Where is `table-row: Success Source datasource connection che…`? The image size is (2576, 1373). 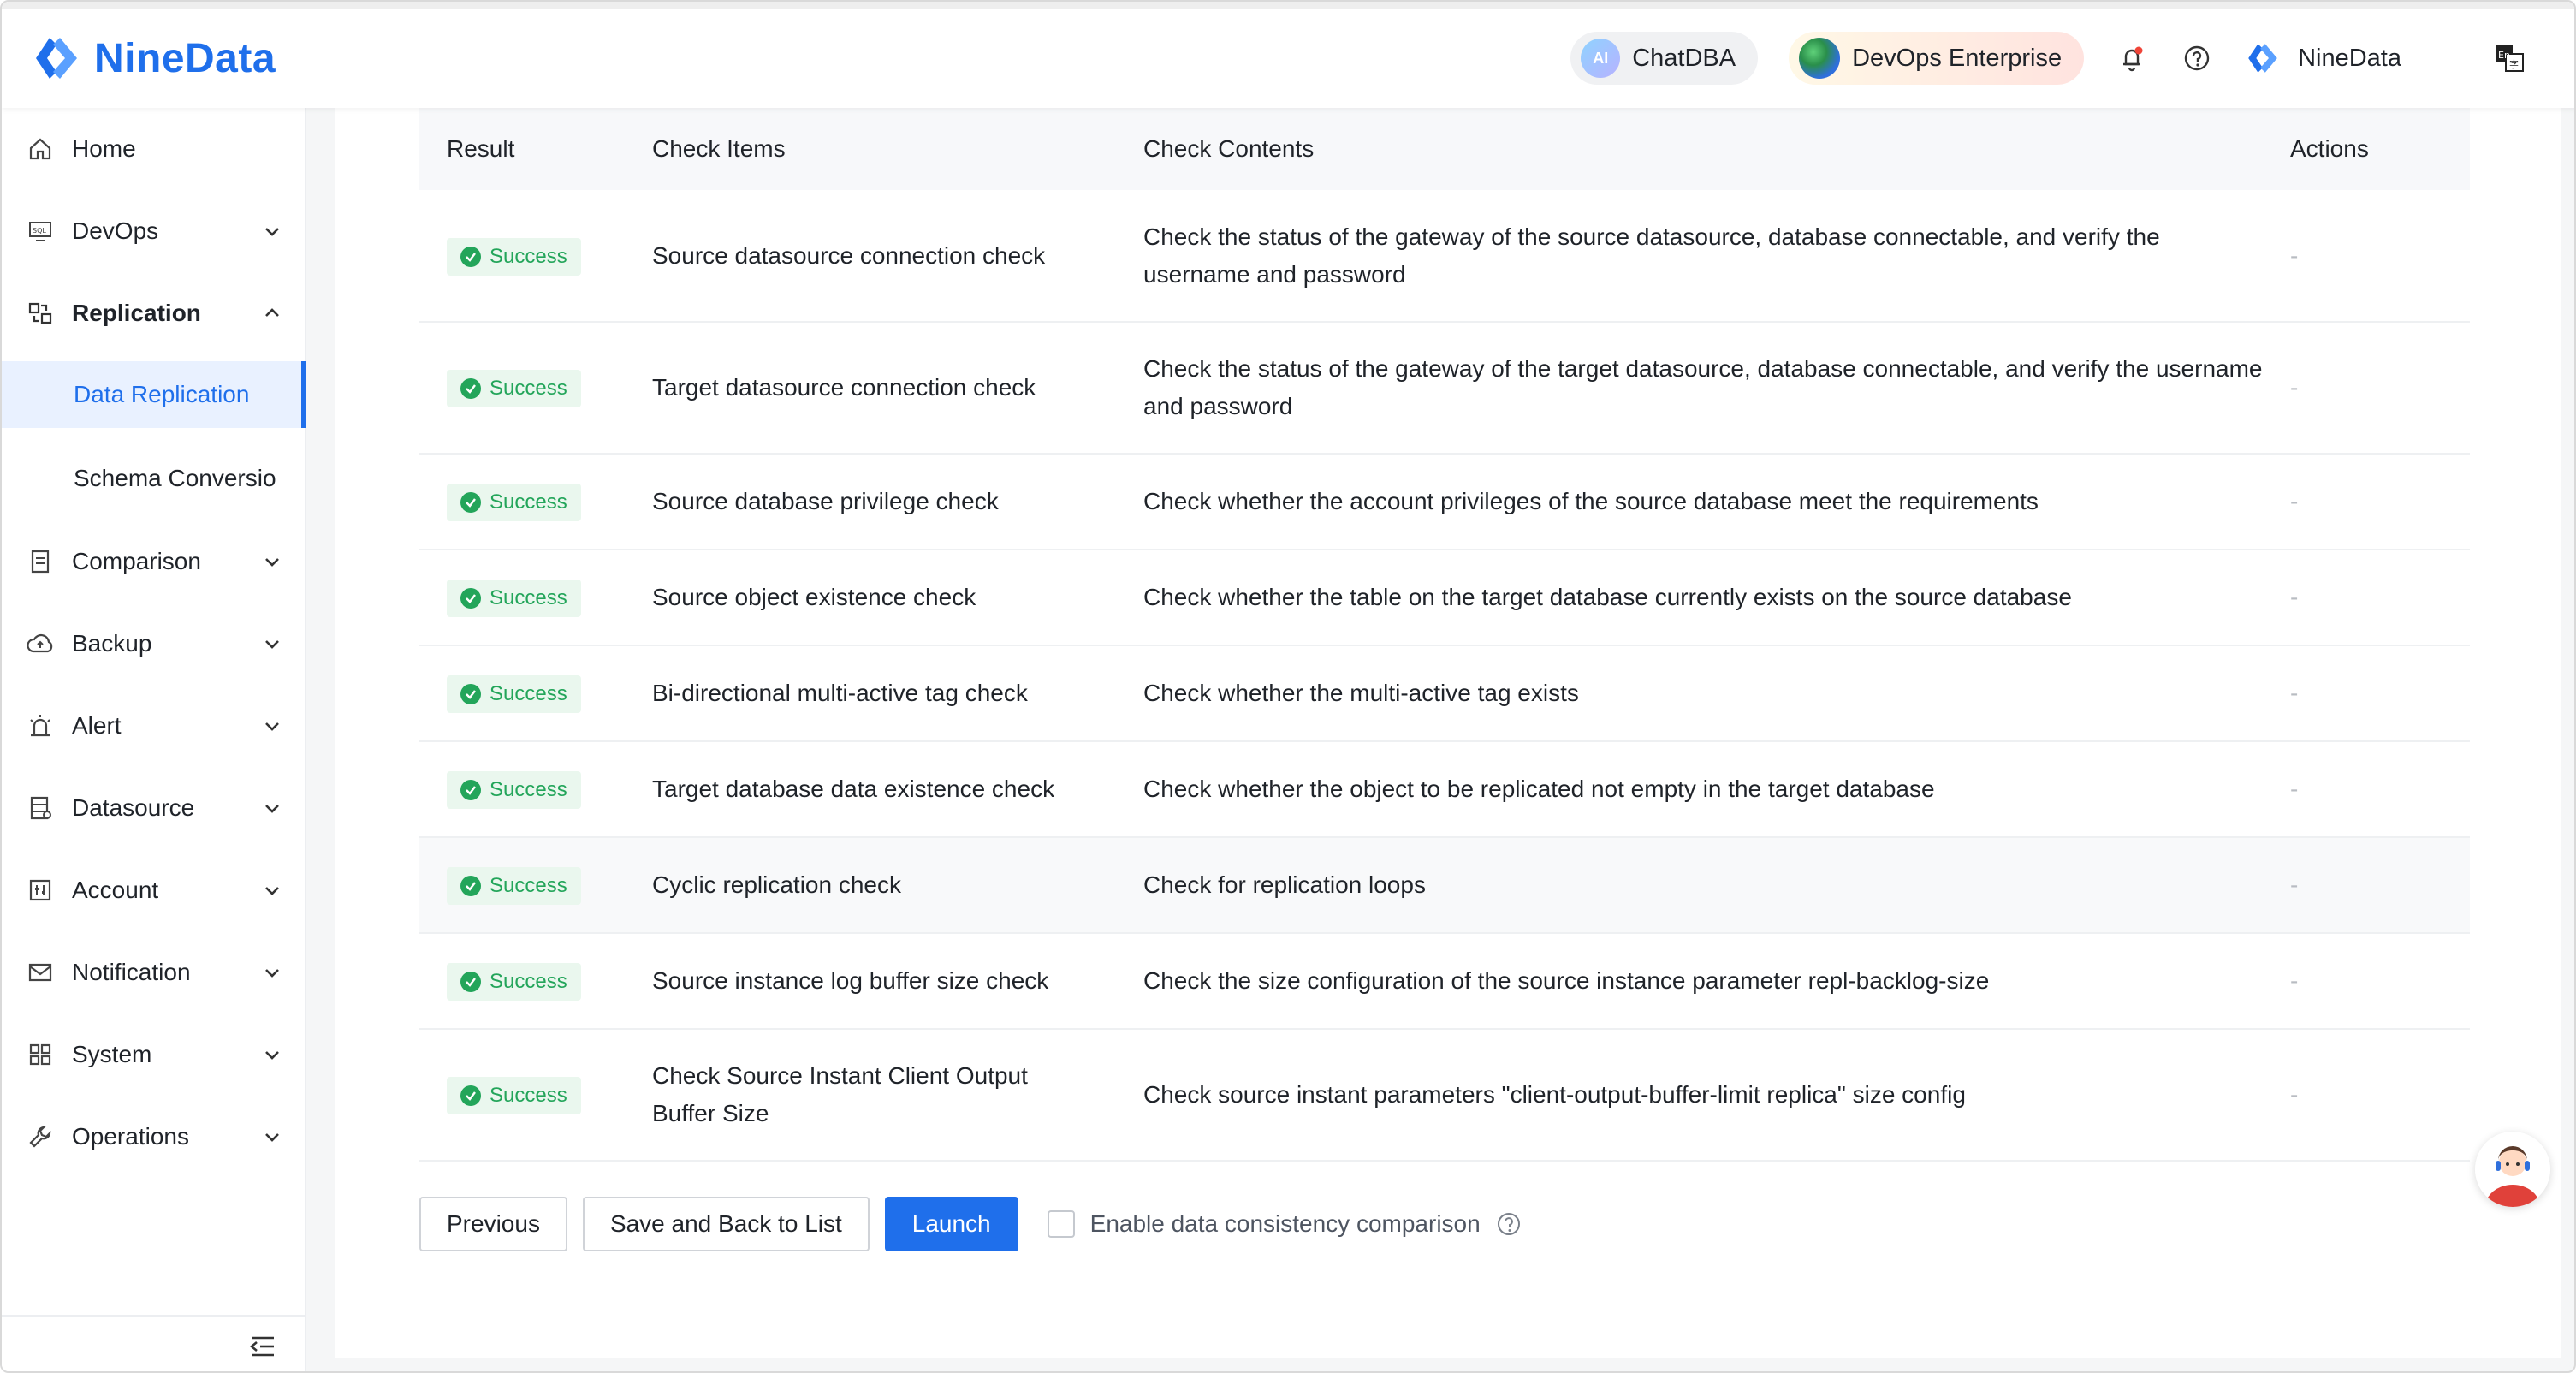 table-row: Success Source datasource connection che… is located at coordinates (1444, 256).